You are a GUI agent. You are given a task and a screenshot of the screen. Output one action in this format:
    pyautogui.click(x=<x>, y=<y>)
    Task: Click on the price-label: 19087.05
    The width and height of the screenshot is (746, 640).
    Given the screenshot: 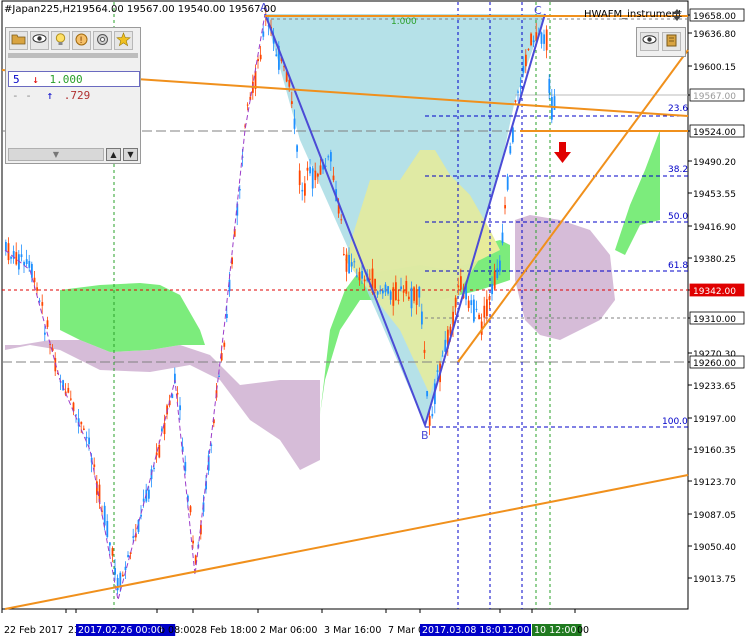 What is the action you would take?
    pyautogui.click(x=714, y=516)
    